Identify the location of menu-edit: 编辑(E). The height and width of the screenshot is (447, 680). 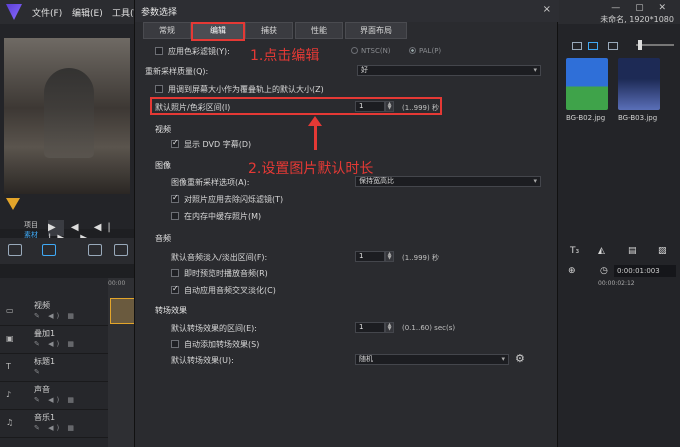
(87, 12).